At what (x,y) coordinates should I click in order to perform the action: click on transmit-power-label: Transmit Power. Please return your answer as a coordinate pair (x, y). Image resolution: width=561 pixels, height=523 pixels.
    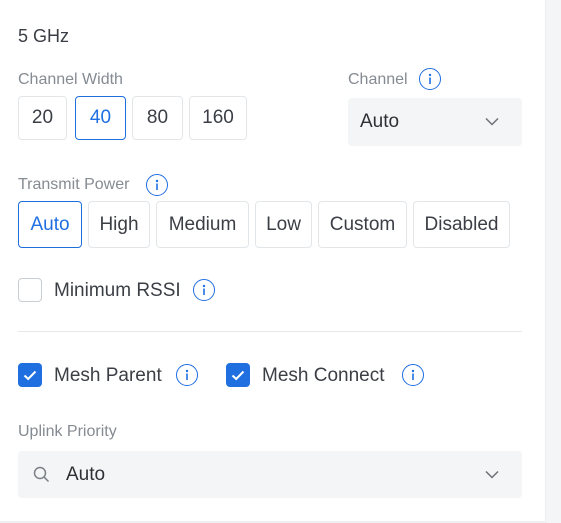
    Looking at the image, I should click on (74, 184).